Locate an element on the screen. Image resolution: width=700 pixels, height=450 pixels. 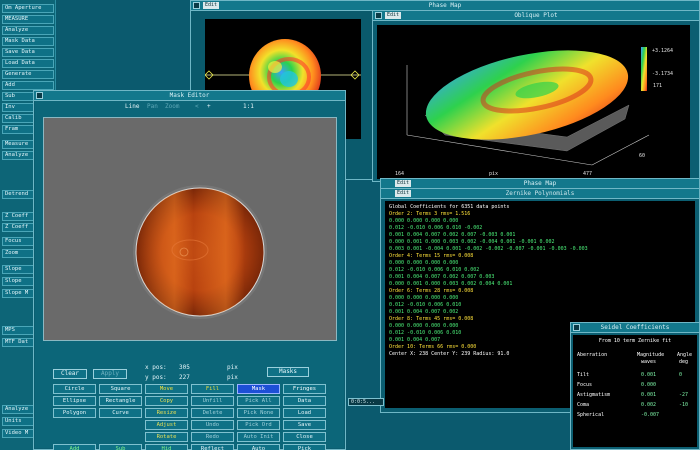
subheader-deg: deg is located at coordinates (684, 362).